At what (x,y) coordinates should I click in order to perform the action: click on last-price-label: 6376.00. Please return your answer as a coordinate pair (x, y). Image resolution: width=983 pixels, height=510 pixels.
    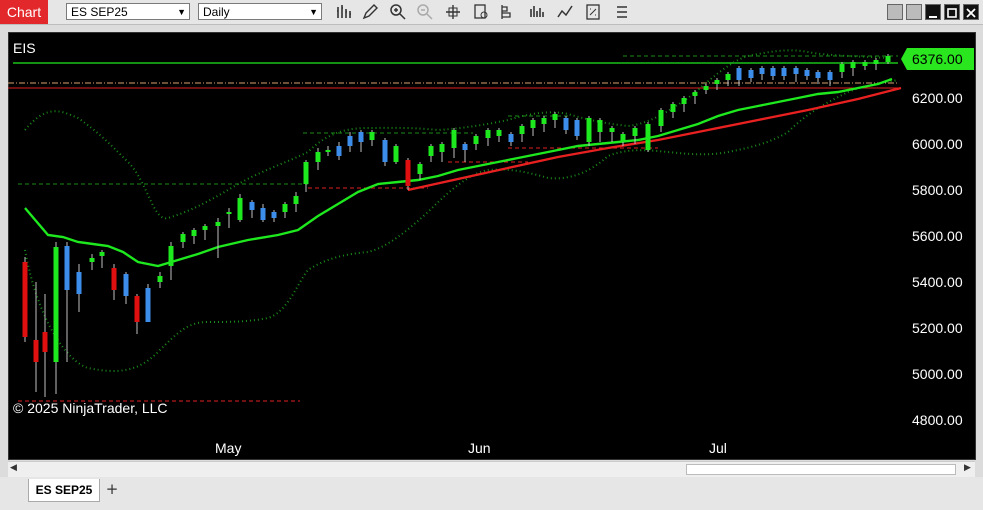
    Looking at the image, I should click on (937, 59).